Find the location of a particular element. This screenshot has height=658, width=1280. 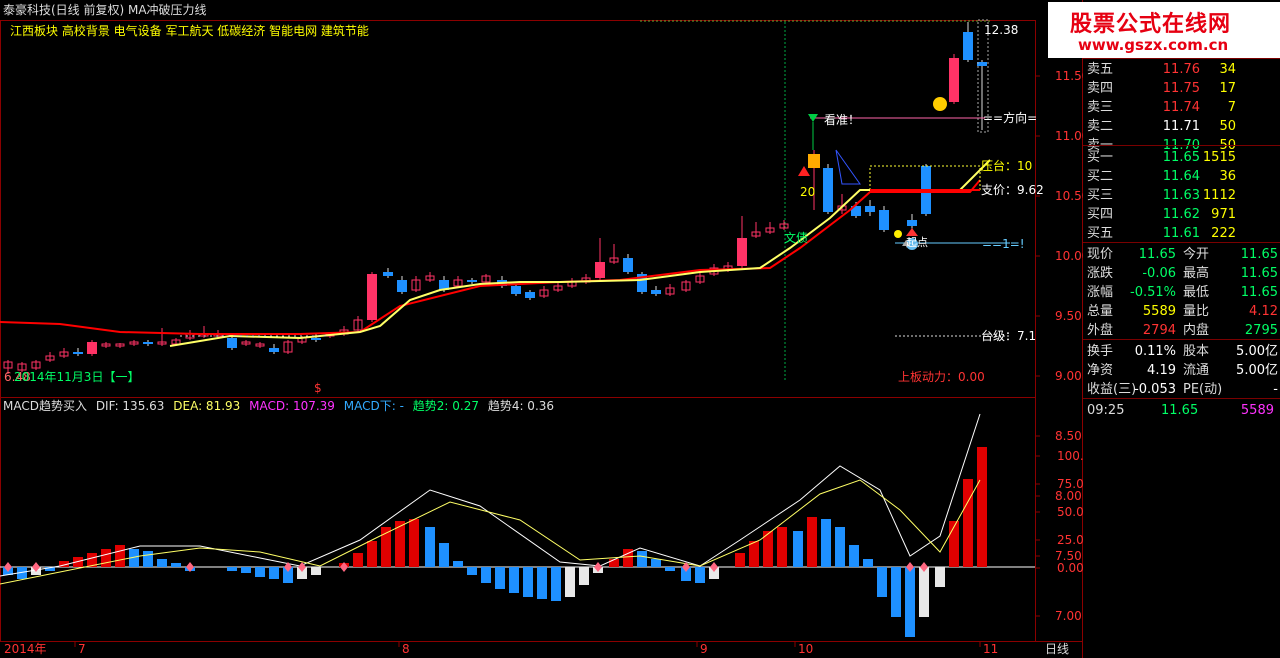

quote-value: 0.11% is located at coordinates (1155, 351).